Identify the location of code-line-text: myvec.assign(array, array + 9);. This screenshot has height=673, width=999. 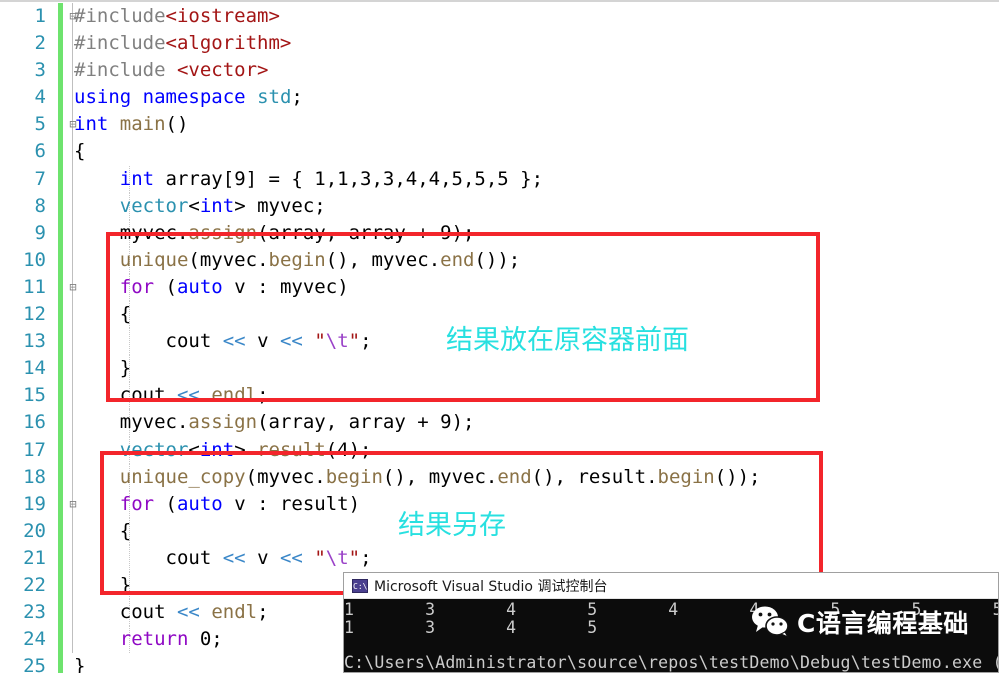
(297, 422).